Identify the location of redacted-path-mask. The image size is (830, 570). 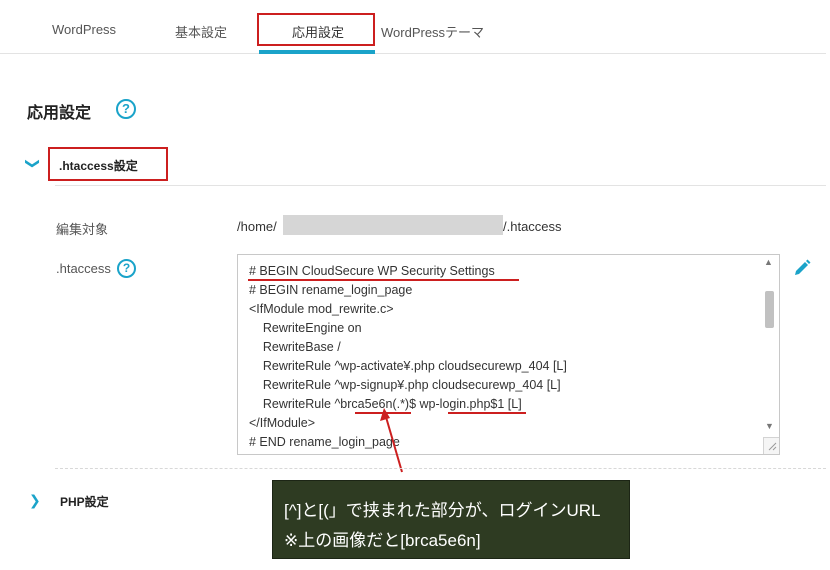
(393, 225).